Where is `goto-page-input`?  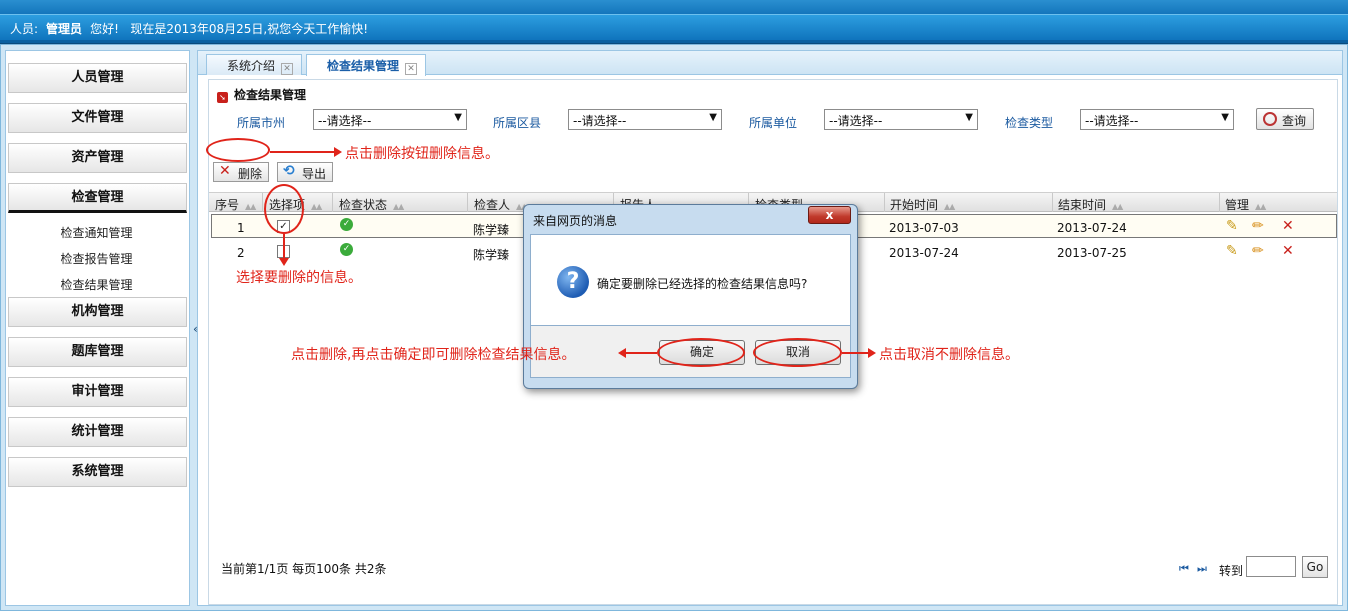
goto-page-input is located at coordinates (1271, 566).